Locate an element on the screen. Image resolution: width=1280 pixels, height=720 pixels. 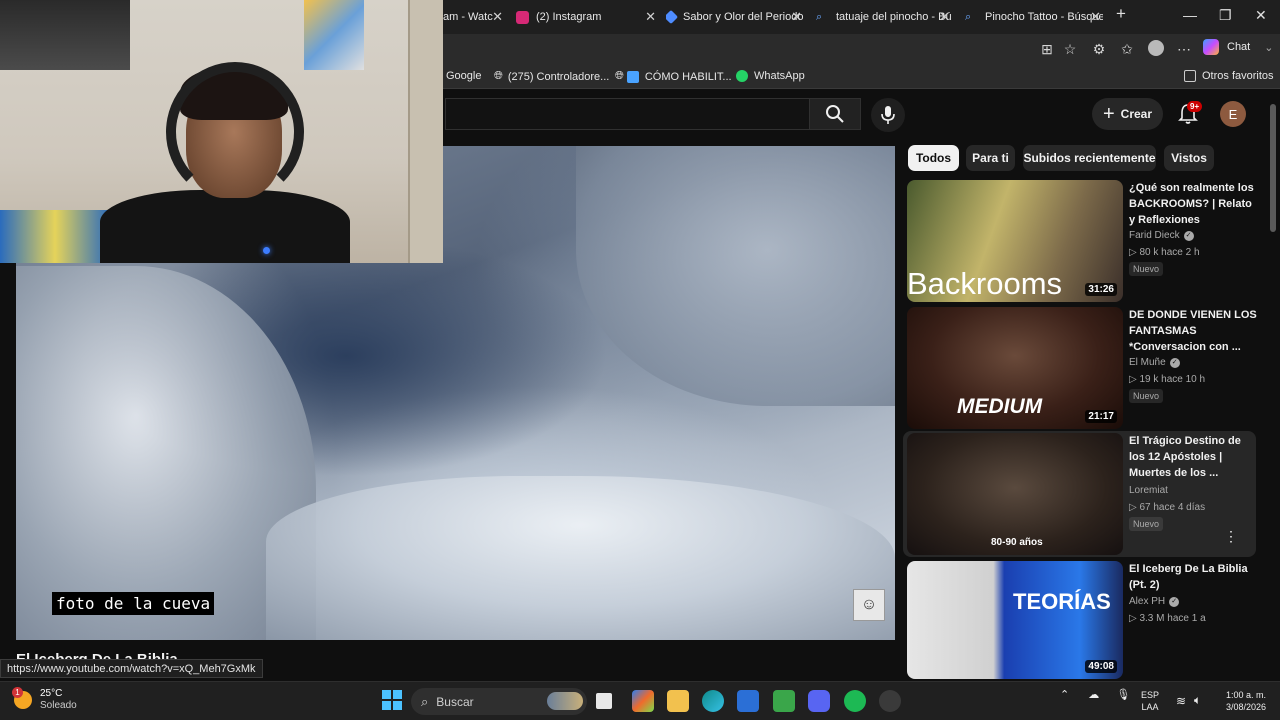
other-favorites: Otros favoritos is located at coordinates (1229, 76).